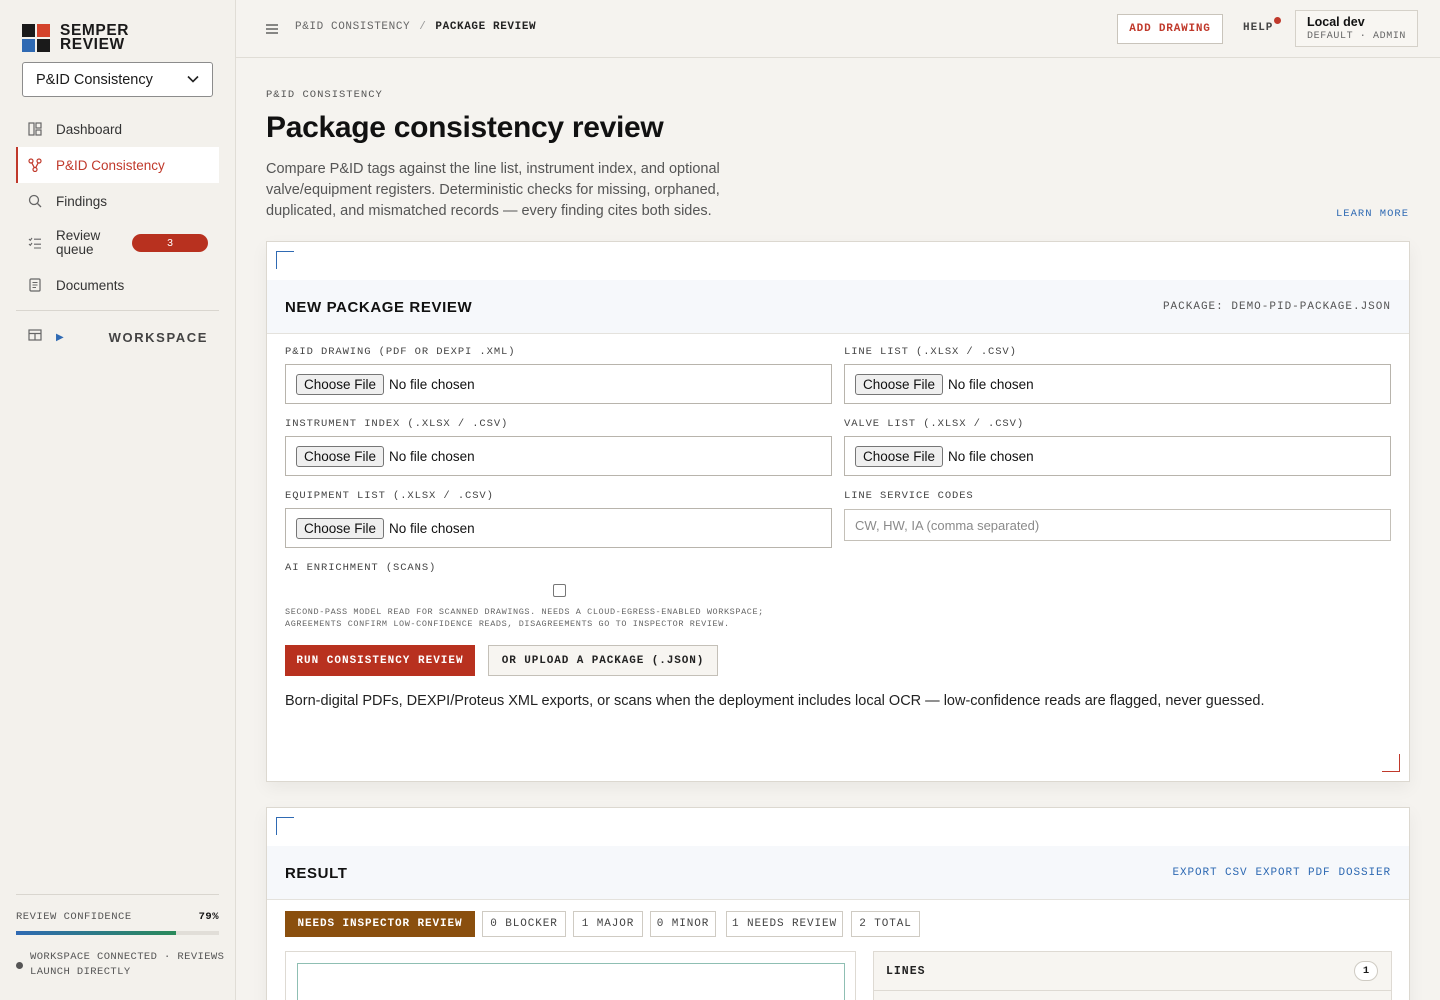 The image size is (1440, 1000). I want to click on upload-package-button: OR UPLOAD A PACKAGE (.JSON), so click(603, 660).